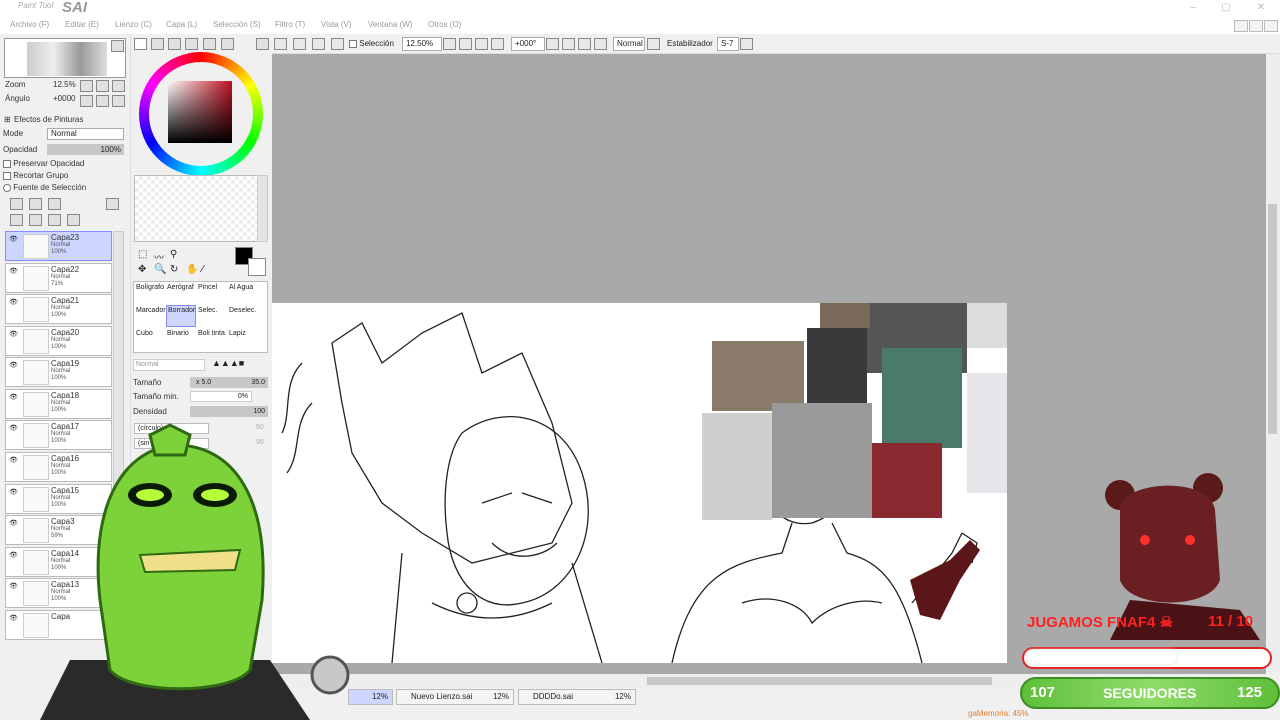 This screenshot has height=720, width=1280. I want to click on transfer-down-button, so click(16, 220).